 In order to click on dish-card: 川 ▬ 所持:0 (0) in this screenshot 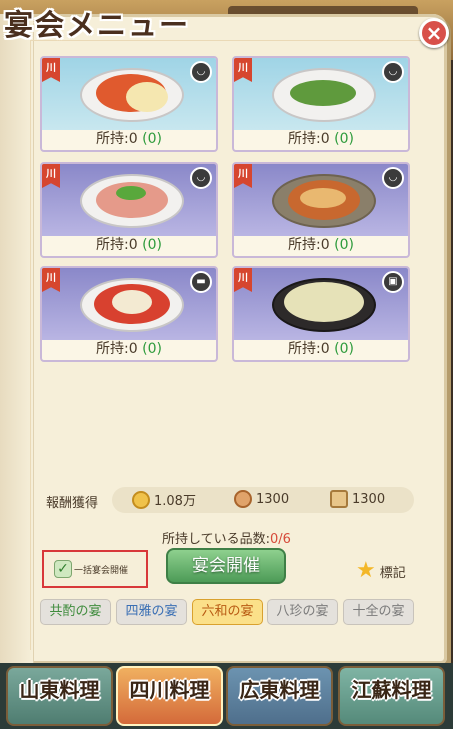, I will do `click(129, 314)`.